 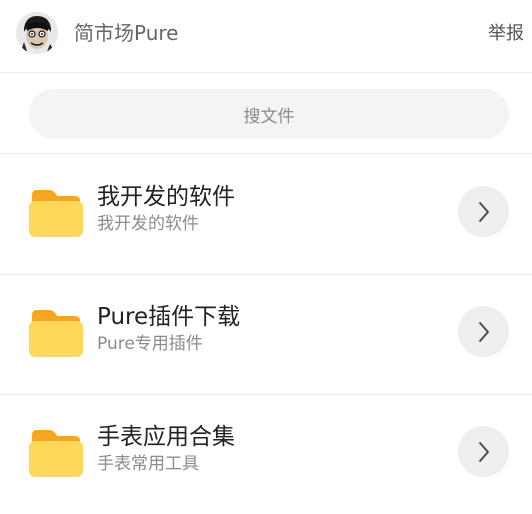 What do you see at coordinates (166, 437) in the screenshot?
I see `folder-title: 手表应用合集` at bounding box center [166, 437].